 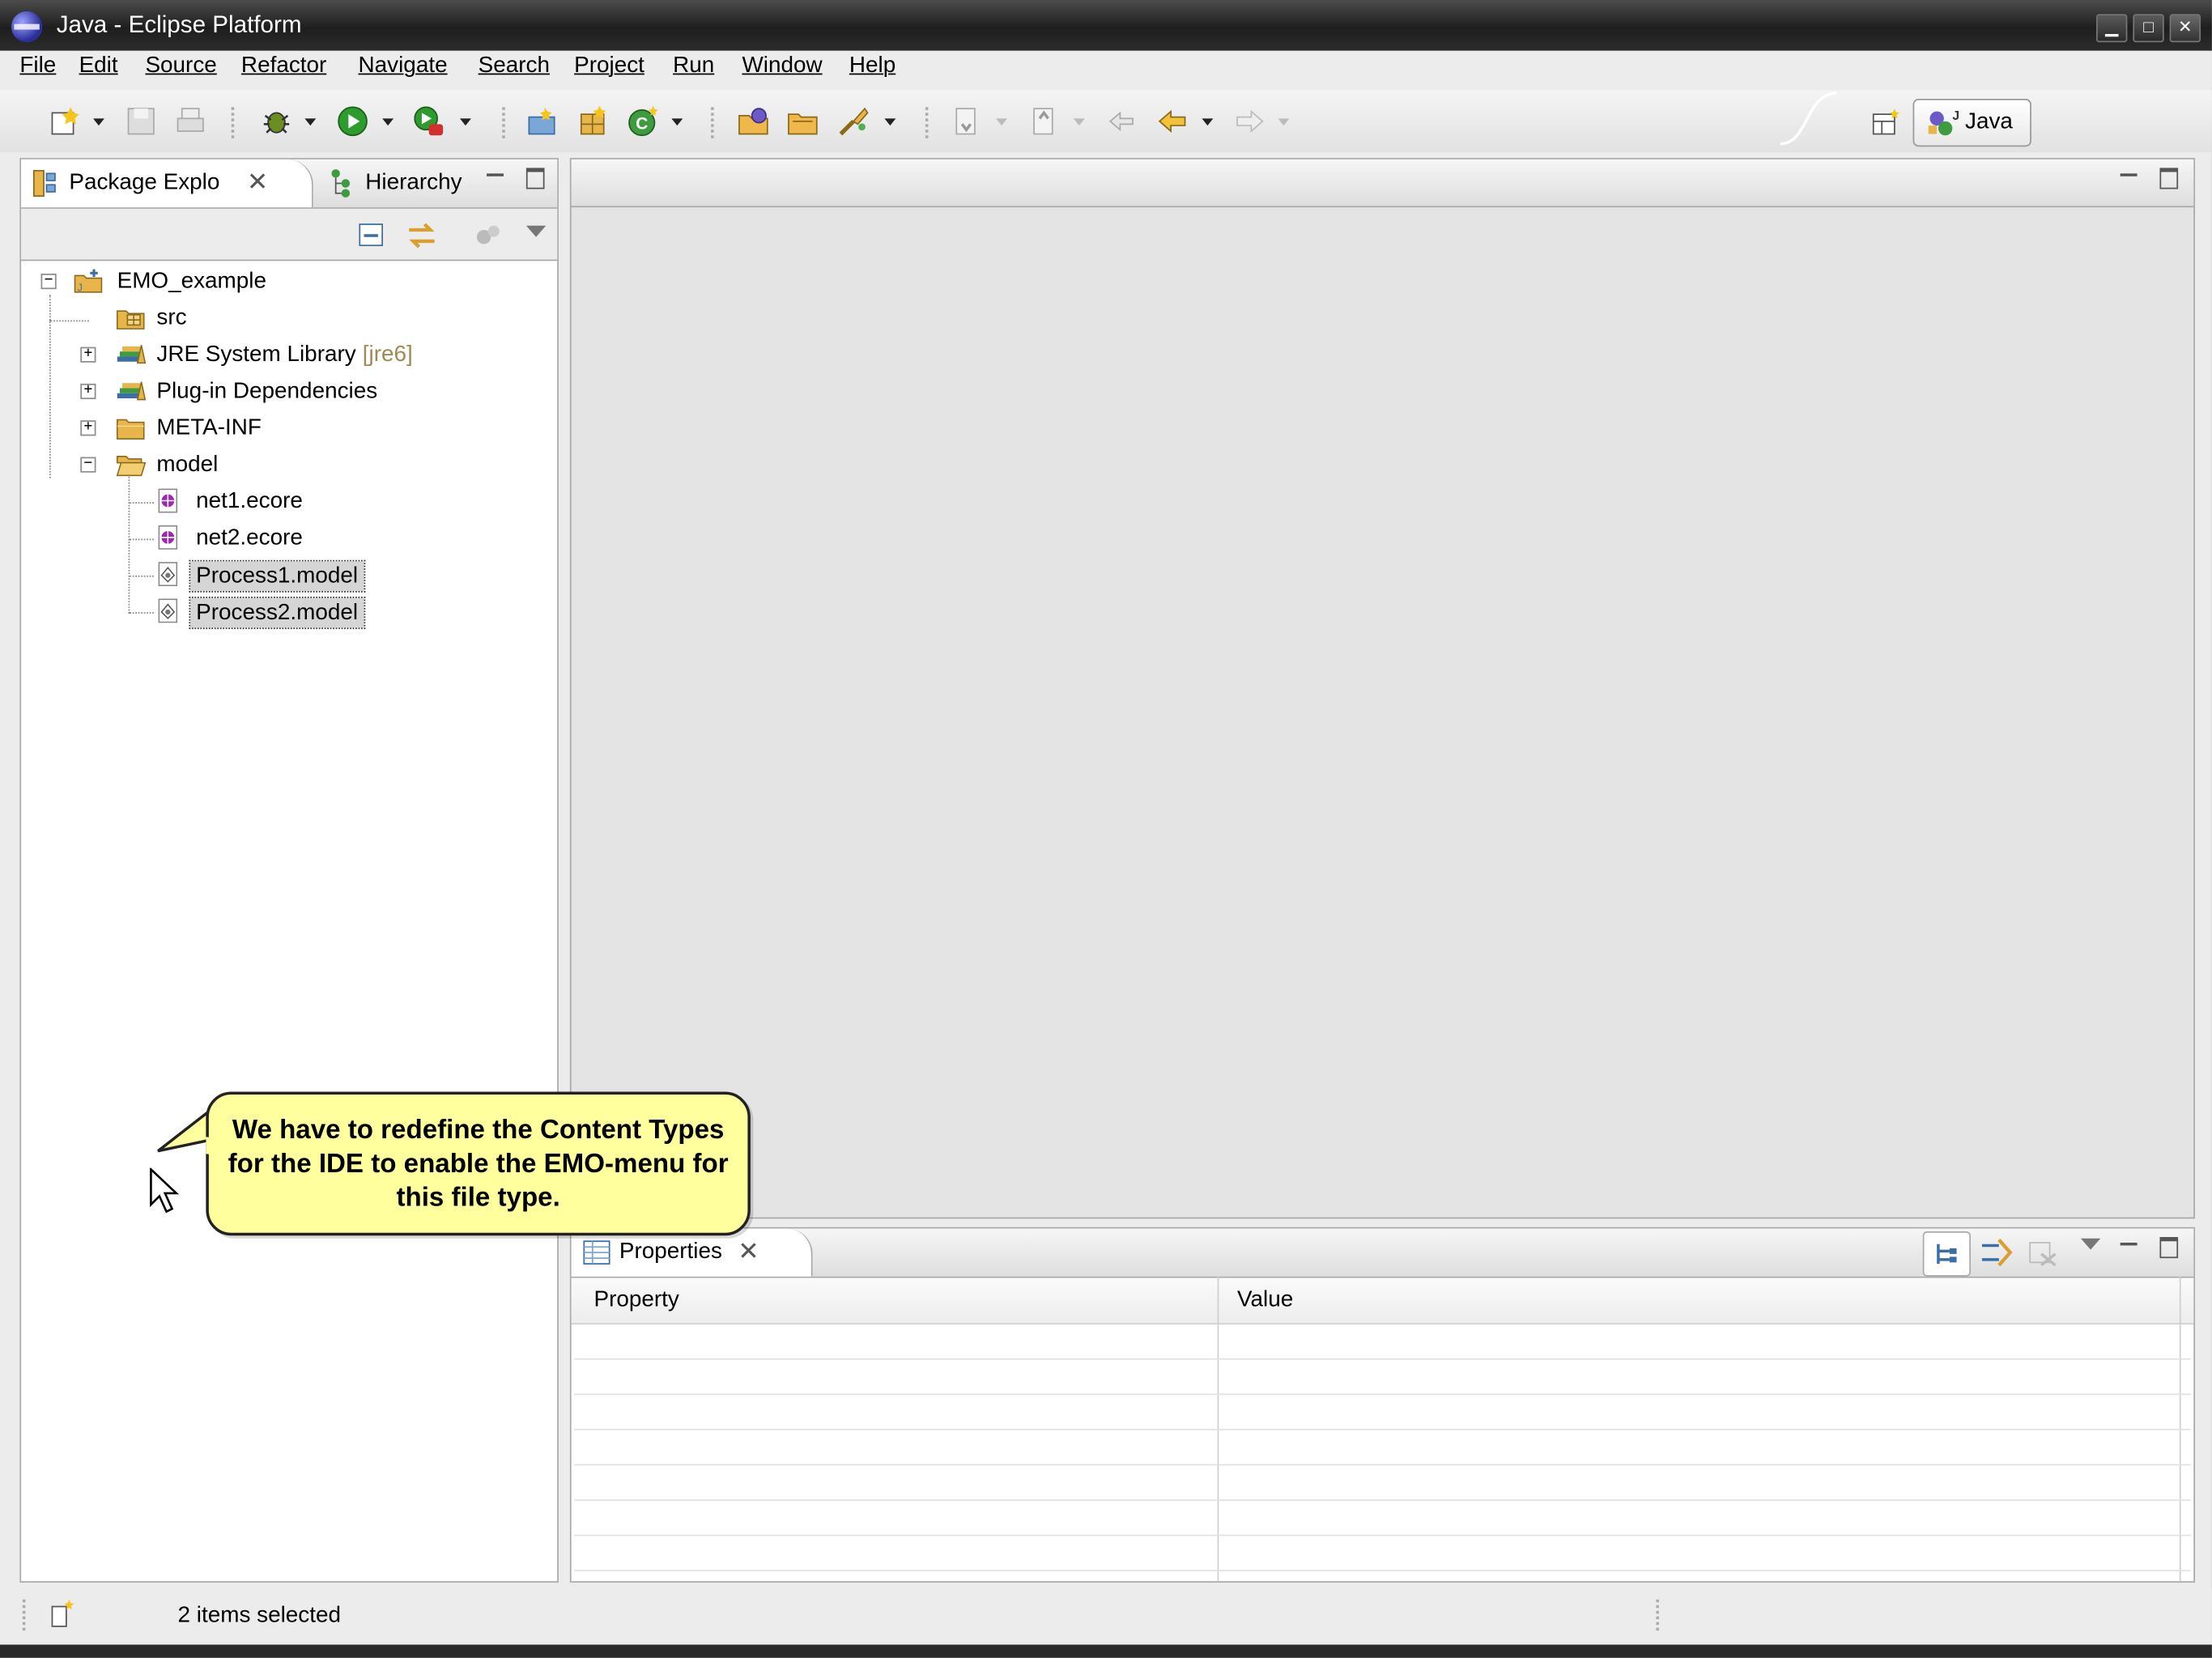 What do you see at coordinates (38, 66) in the screenshot?
I see `menu-file: File` at bounding box center [38, 66].